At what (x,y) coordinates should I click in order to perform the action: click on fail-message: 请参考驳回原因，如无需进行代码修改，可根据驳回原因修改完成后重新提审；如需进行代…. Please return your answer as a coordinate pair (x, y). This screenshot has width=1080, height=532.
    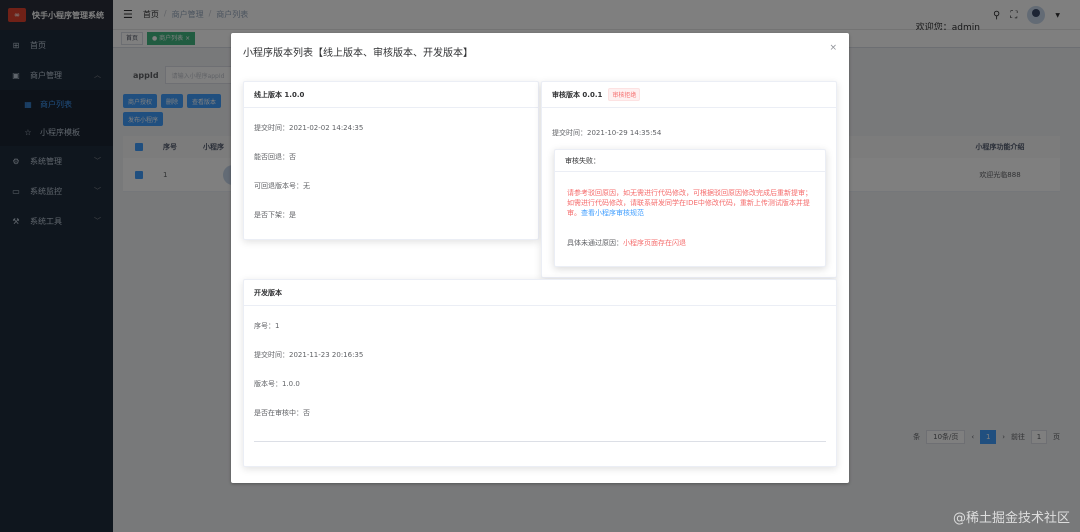
    Looking at the image, I should click on (689, 203).